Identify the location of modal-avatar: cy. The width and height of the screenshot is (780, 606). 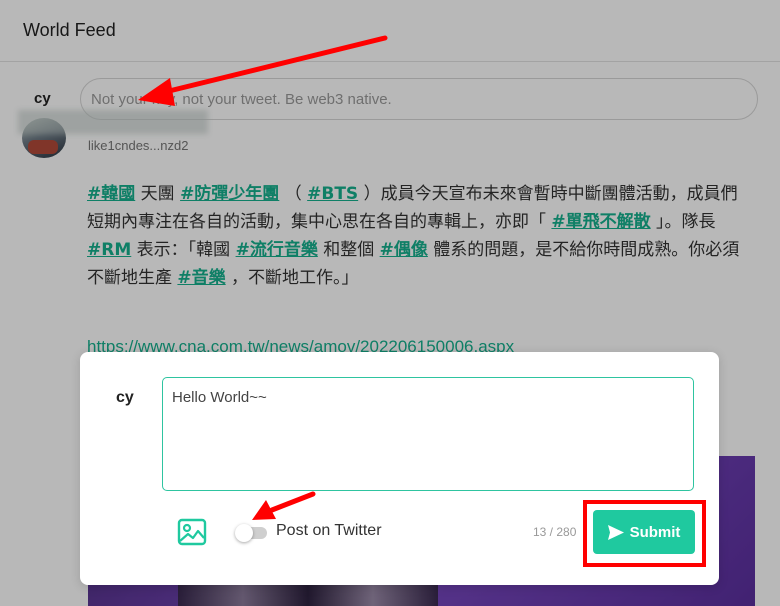
(125, 397).